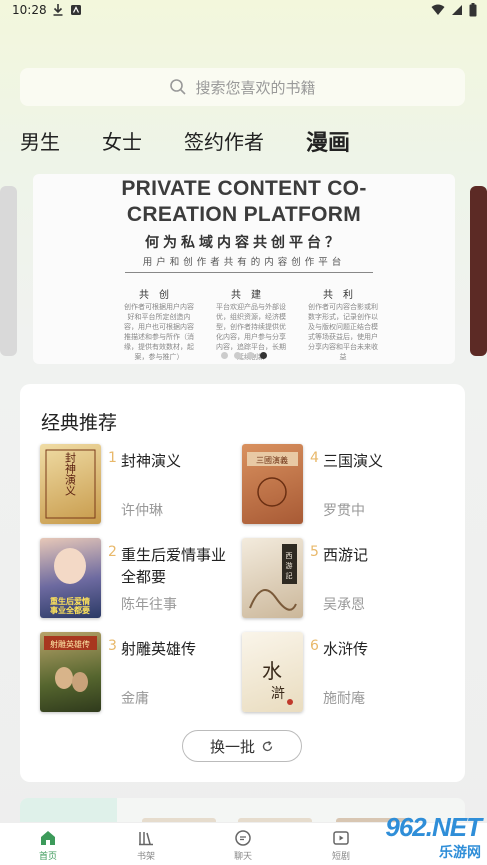 The image size is (487, 865). Describe the element at coordinates (344, 605) in the screenshot. I see `book-author: 吴承恩` at that location.